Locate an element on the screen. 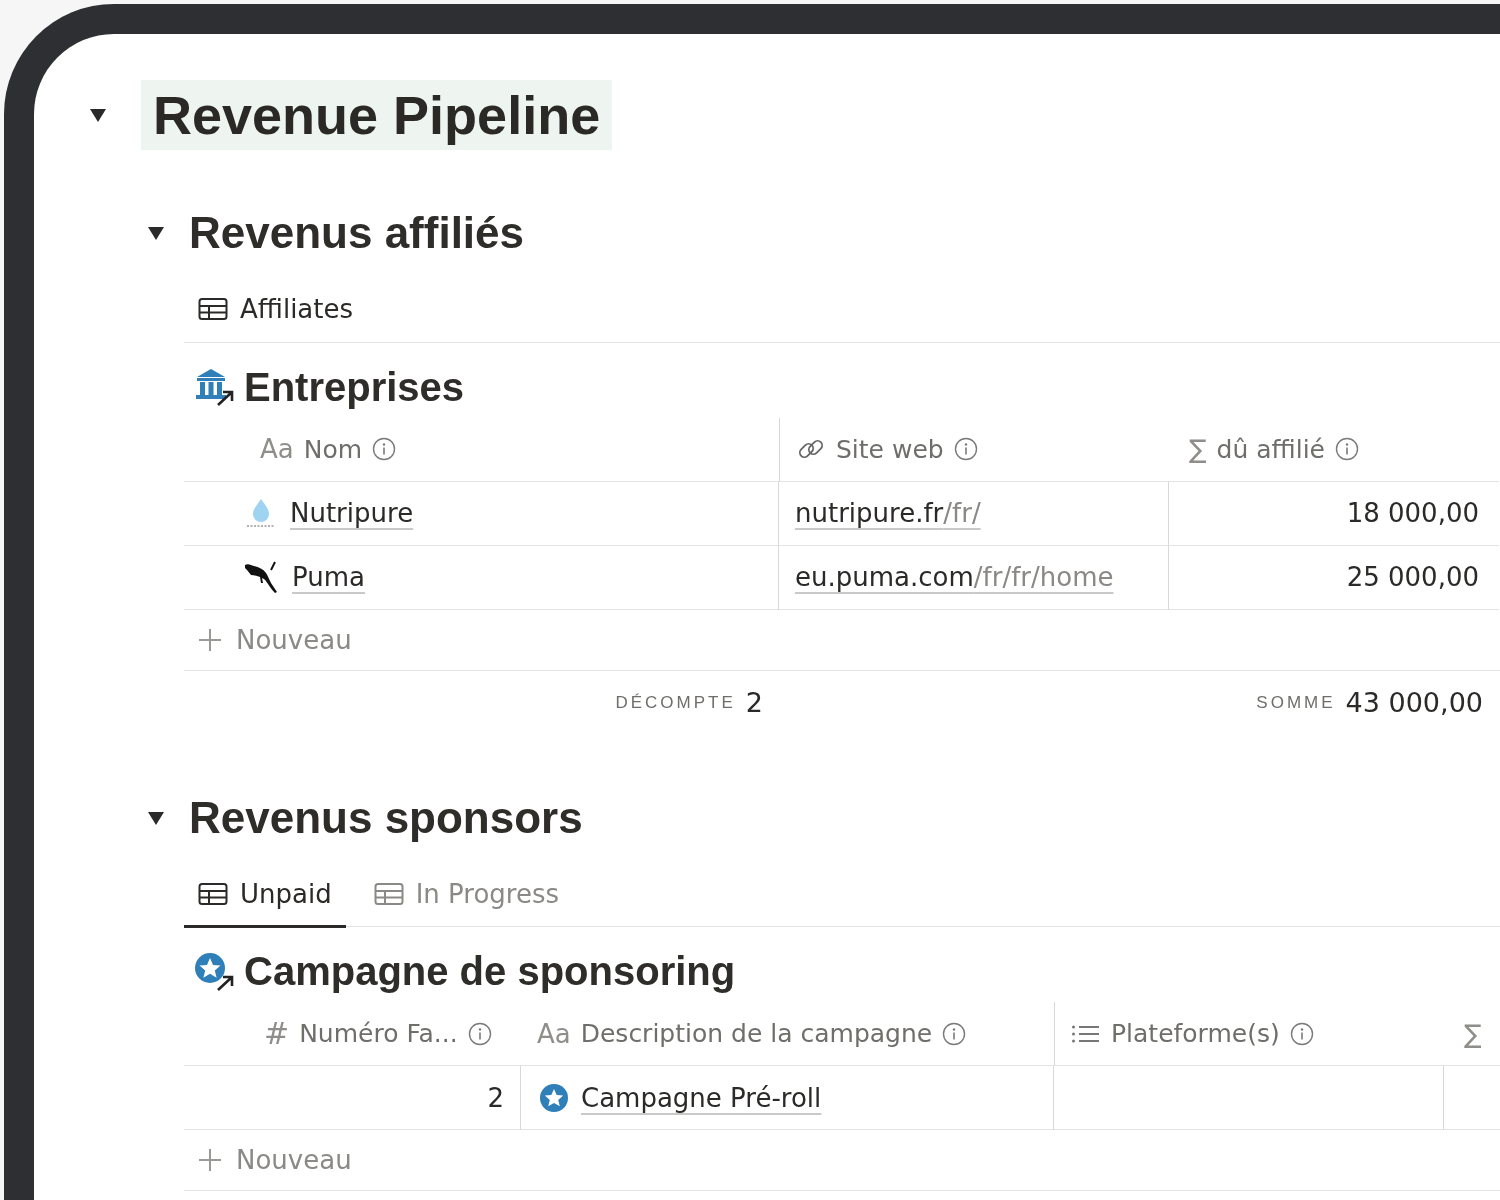  star-link-icon is located at coordinates (215, 971).